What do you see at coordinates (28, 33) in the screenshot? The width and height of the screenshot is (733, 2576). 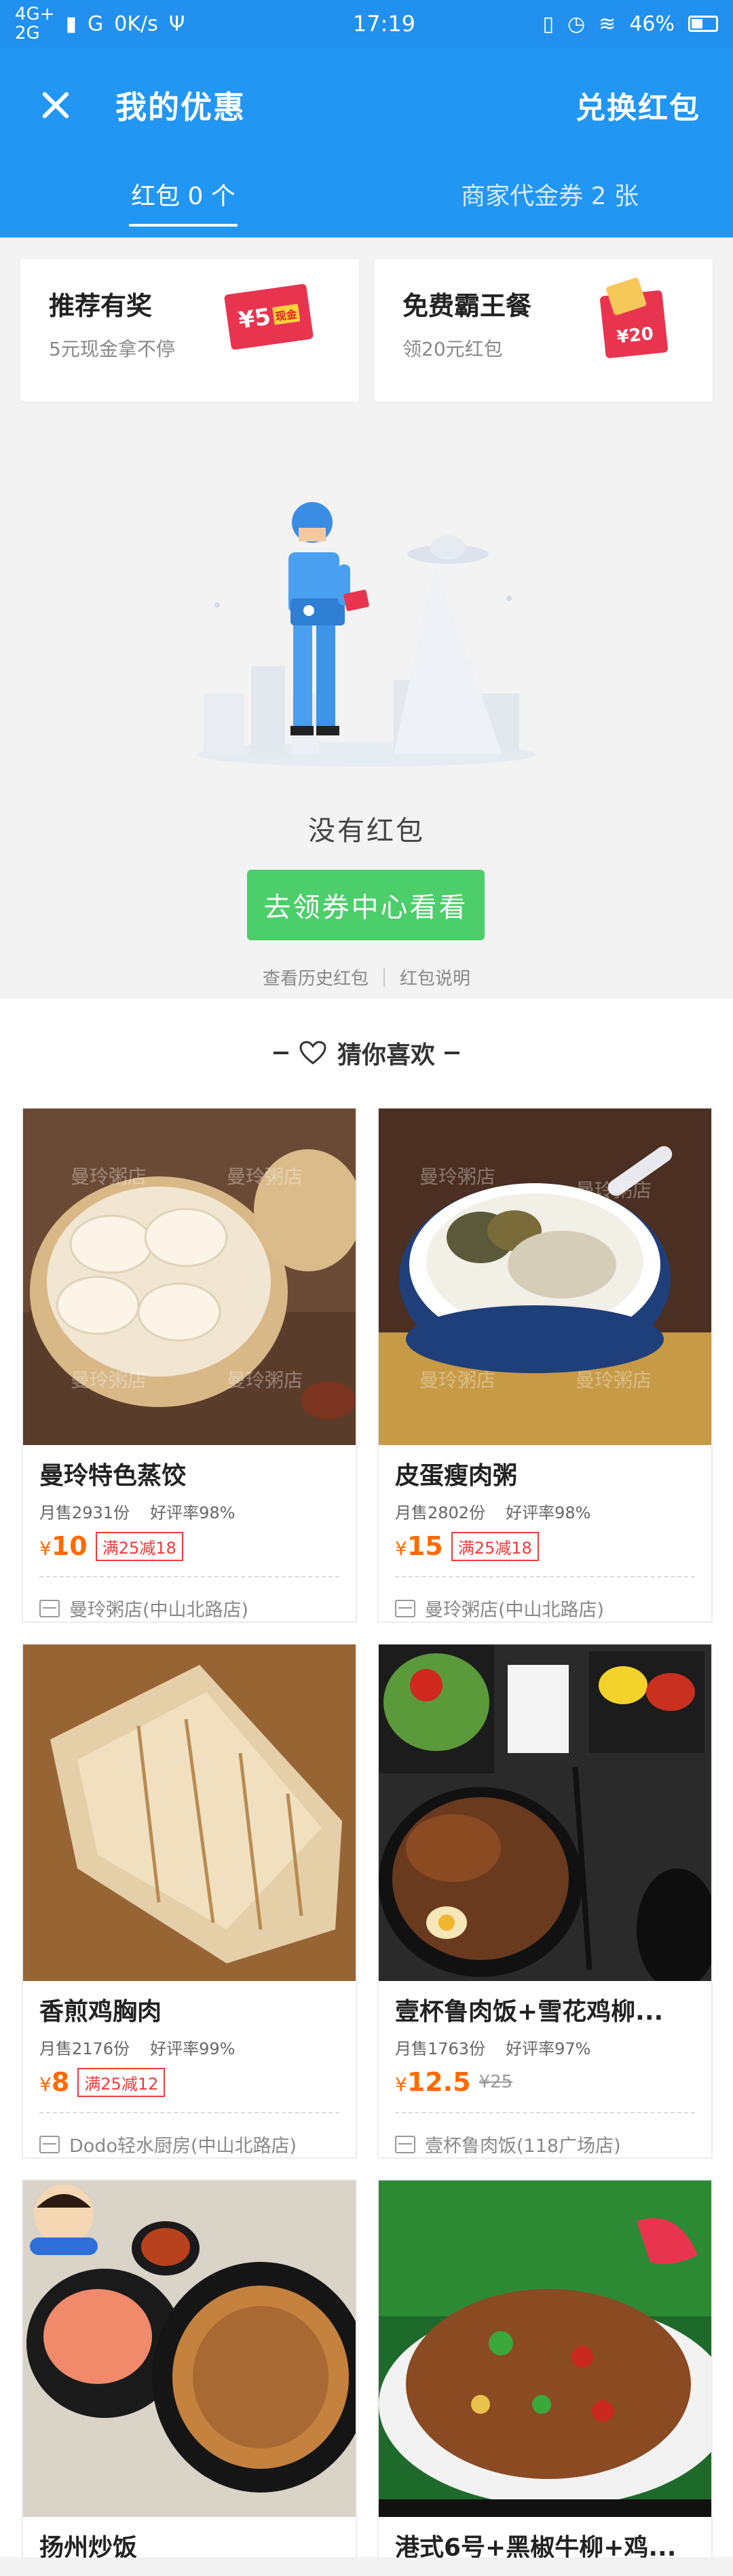 I see `network-bottom: 2G` at bounding box center [28, 33].